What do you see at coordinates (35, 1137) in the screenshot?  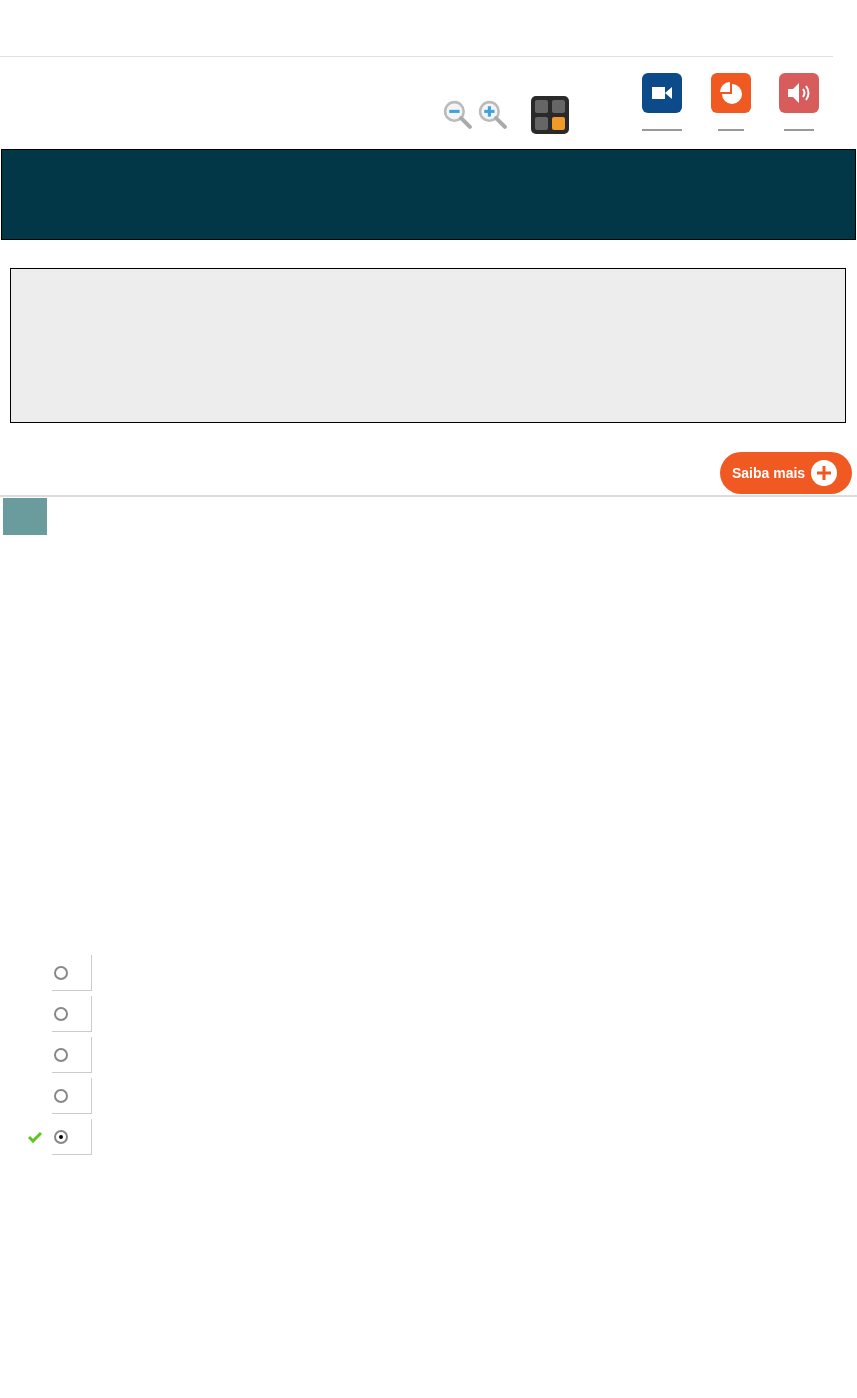 I see `check-icon` at bounding box center [35, 1137].